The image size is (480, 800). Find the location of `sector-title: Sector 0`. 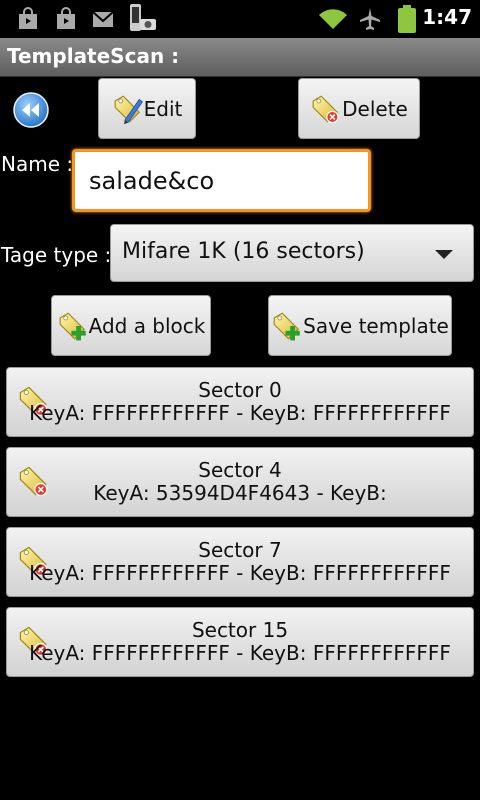

sector-title: Sector 0 is located at coordinates (240, 390).